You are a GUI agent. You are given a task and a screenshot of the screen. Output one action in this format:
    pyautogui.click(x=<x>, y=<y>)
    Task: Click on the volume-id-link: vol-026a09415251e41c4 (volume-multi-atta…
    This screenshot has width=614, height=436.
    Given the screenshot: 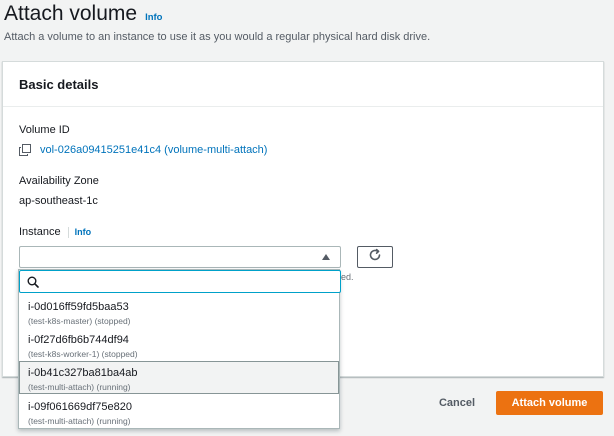 What is the action you would take?
    pyautogui.click(x=153, y=150)
    